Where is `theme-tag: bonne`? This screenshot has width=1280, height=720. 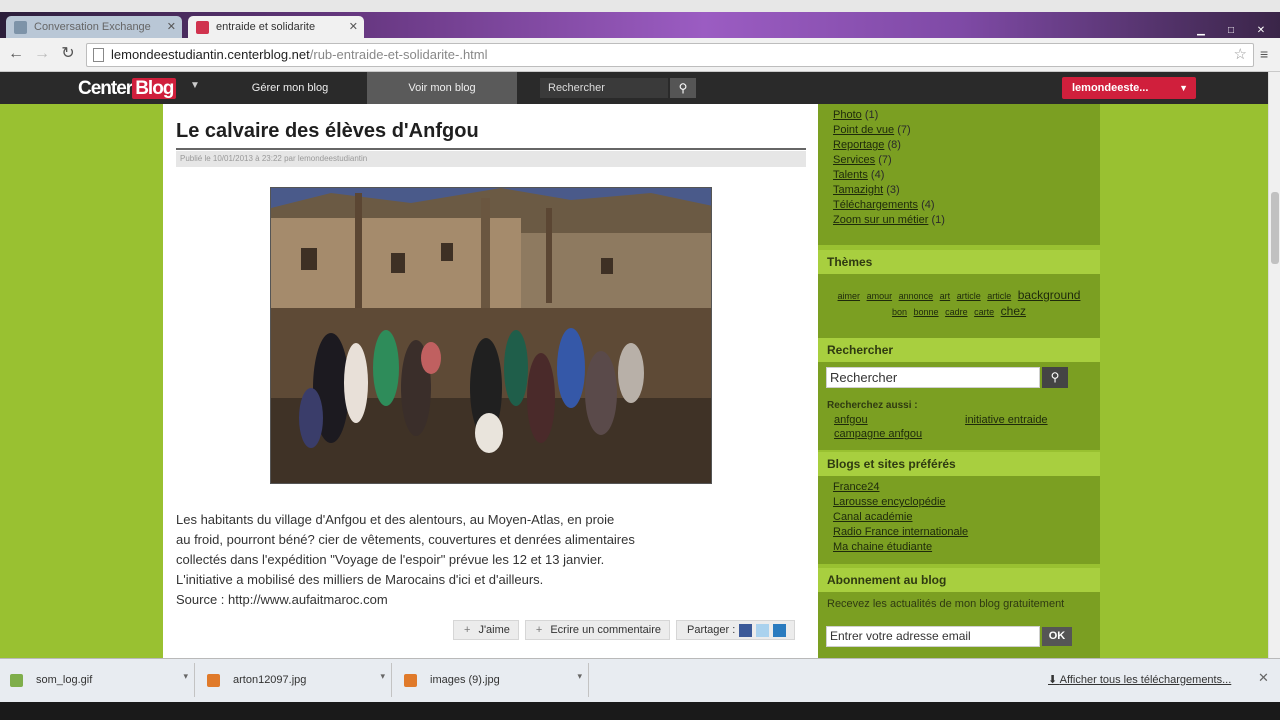 theme-tag: bonne is located at coordinates (926, 312).